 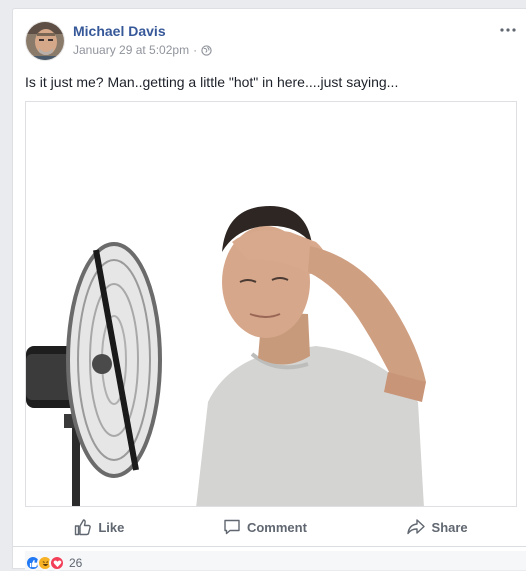 I want to click on comment-button: Comment, so click(x=265, y=527).